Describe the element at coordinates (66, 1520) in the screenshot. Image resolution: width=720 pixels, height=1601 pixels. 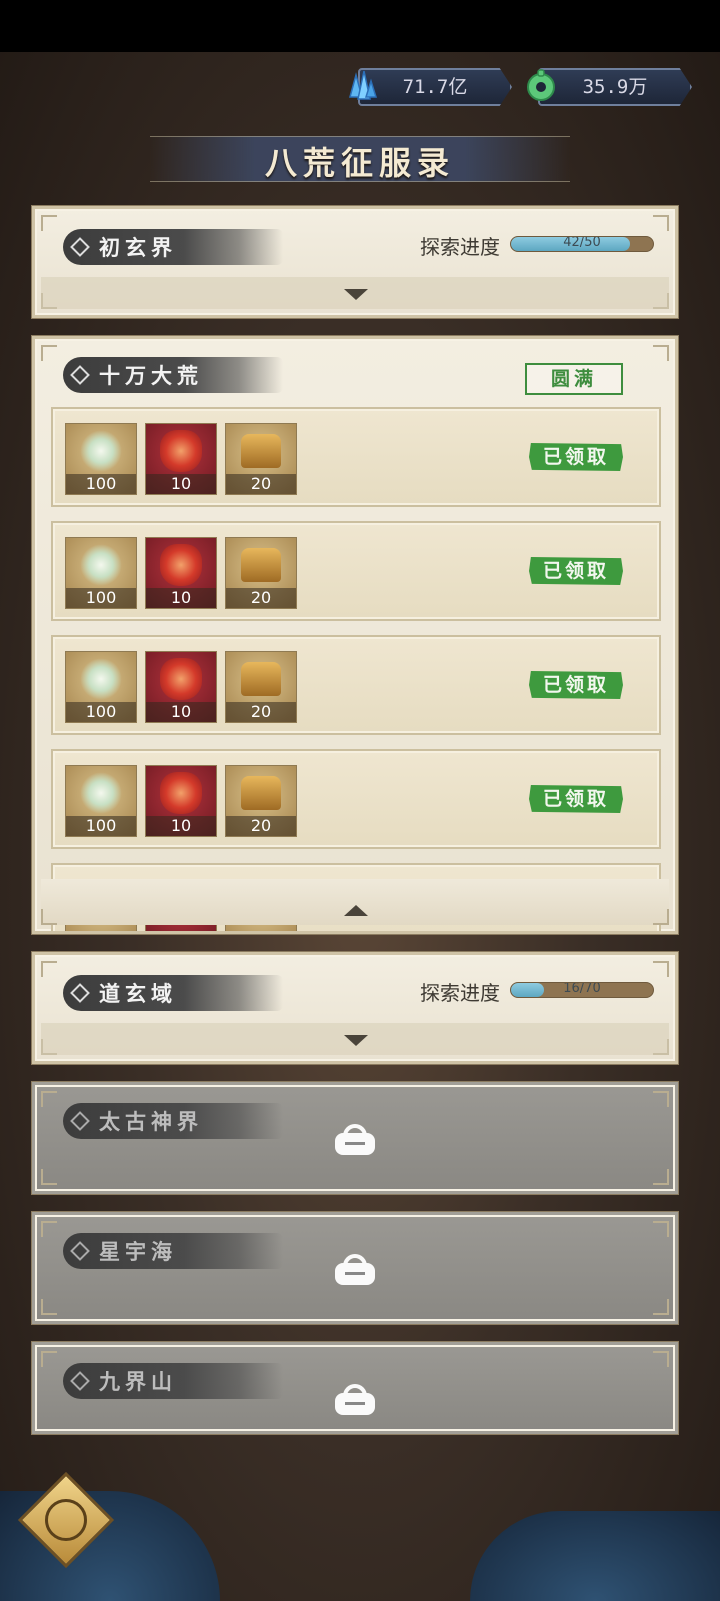
I see `swirl-icon` at that location.